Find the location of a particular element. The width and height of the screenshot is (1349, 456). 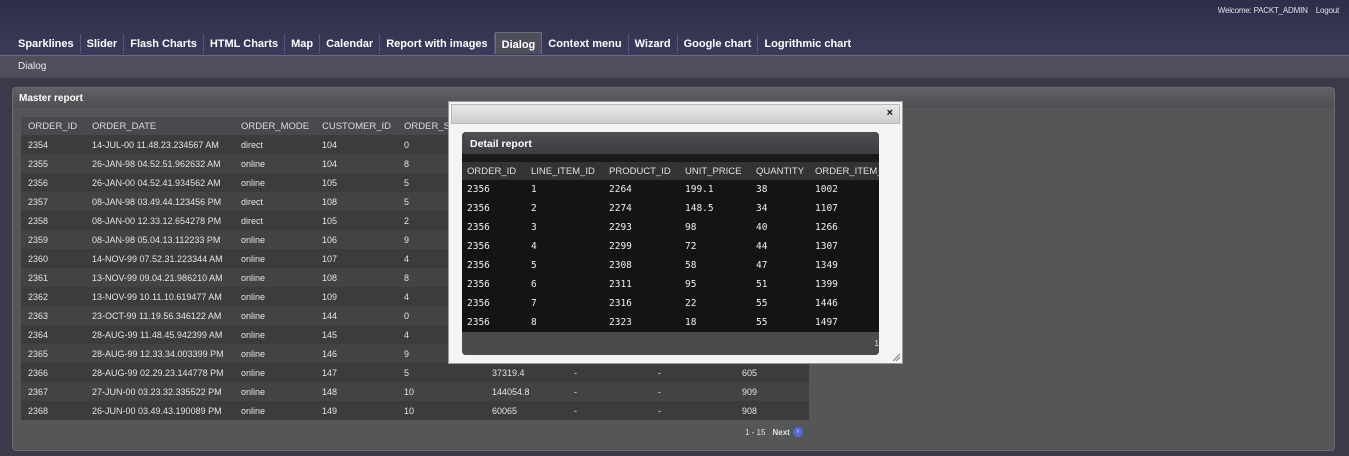

column-header: ORDER_MODE is located at coordinates (274, 126).